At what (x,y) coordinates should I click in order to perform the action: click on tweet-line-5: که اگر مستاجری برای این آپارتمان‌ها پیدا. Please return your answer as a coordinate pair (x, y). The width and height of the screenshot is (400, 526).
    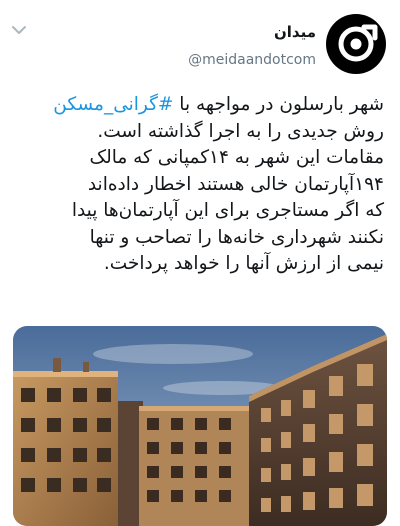
    Looking at the image, I should click on (227, 210).